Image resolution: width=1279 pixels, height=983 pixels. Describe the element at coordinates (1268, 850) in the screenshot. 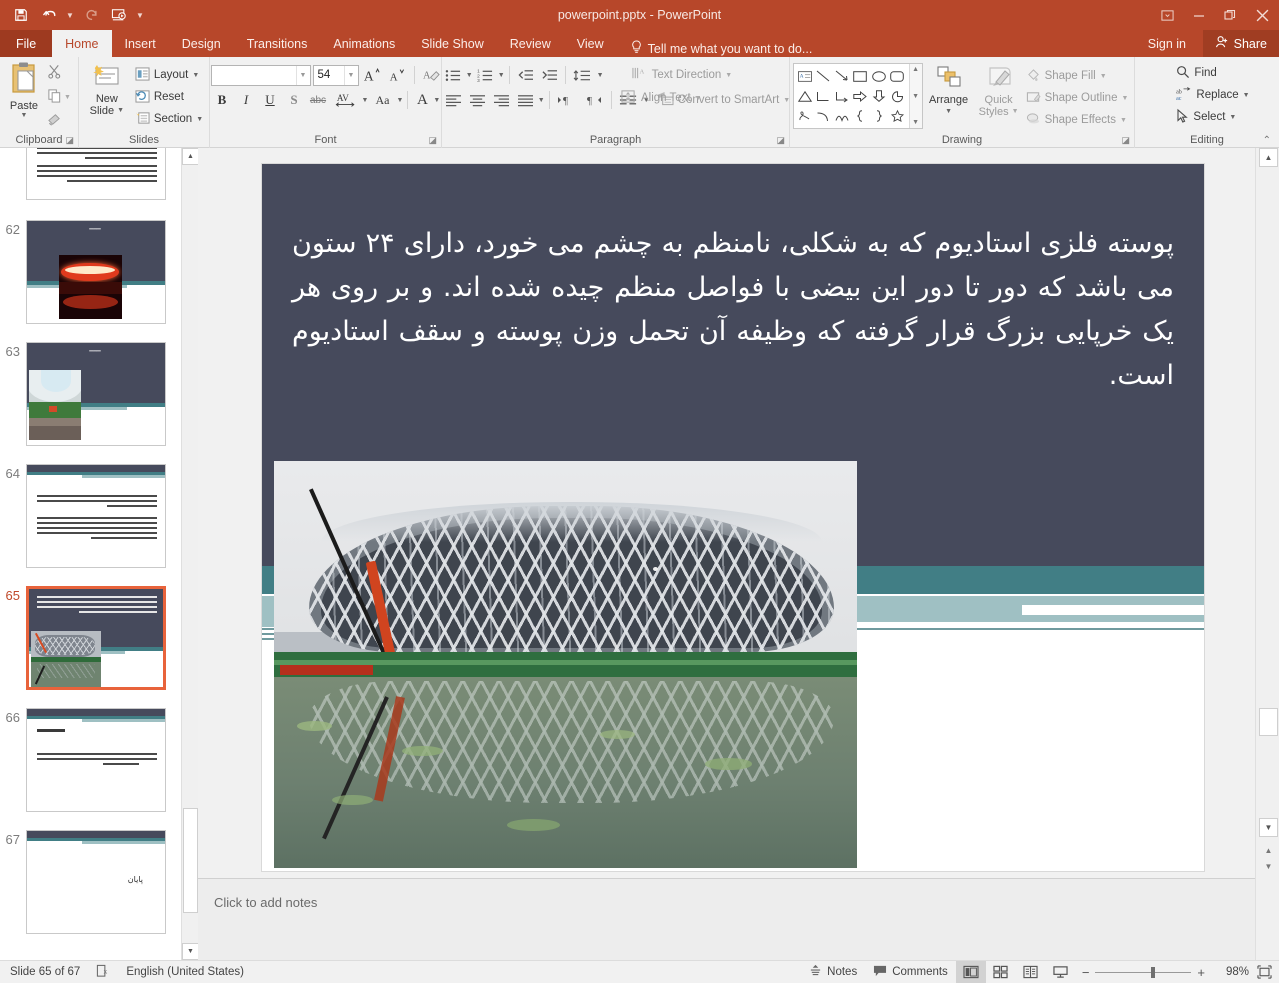

I see `previous-slide-button: ▲` at that location.